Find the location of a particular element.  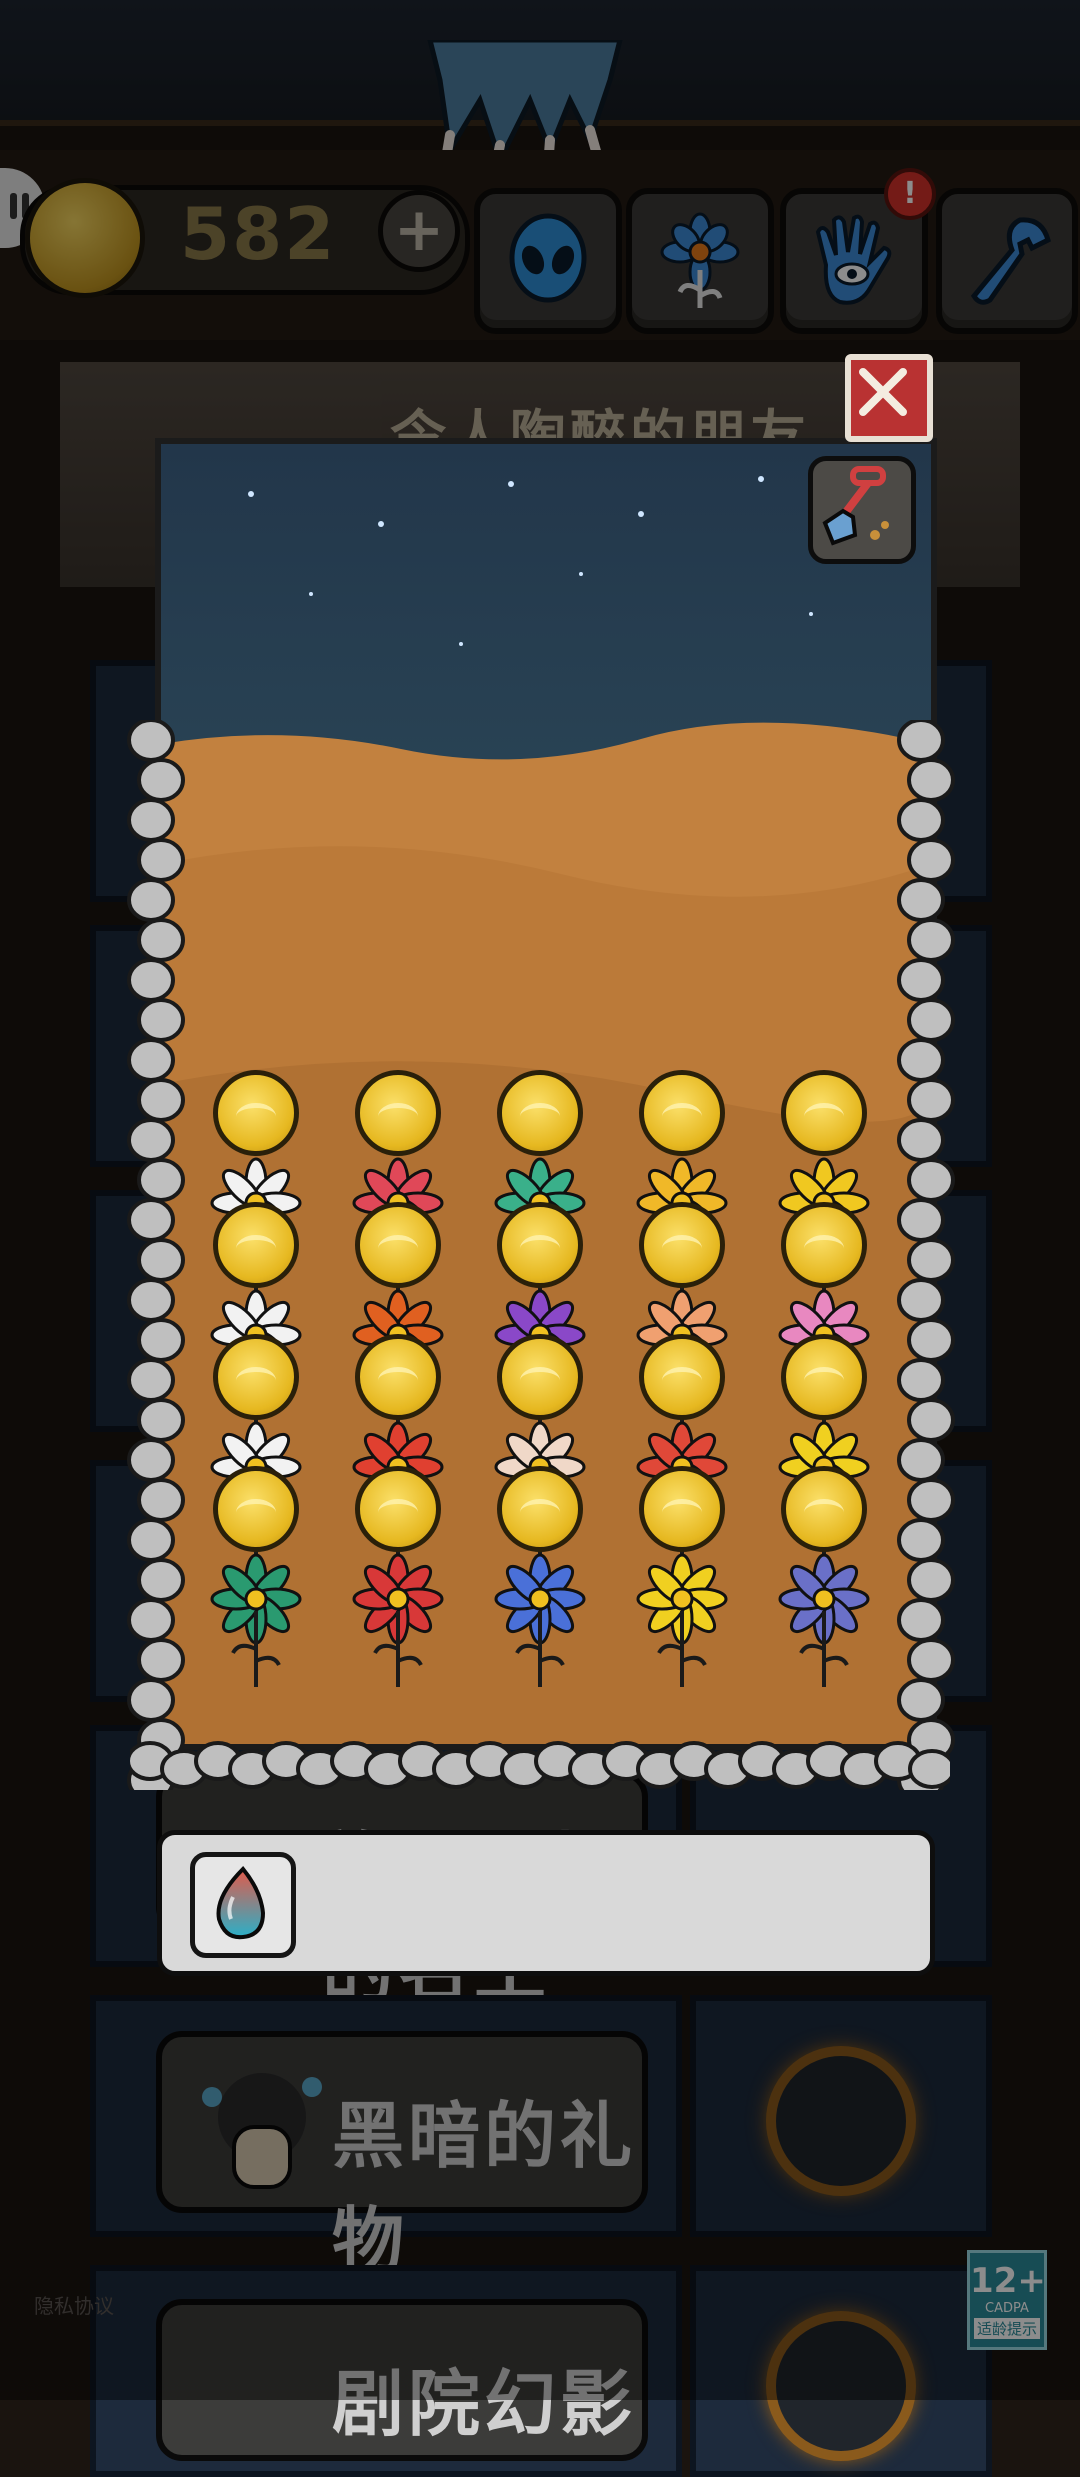

stone-border-bottom is located at coordinates (540, 1765).